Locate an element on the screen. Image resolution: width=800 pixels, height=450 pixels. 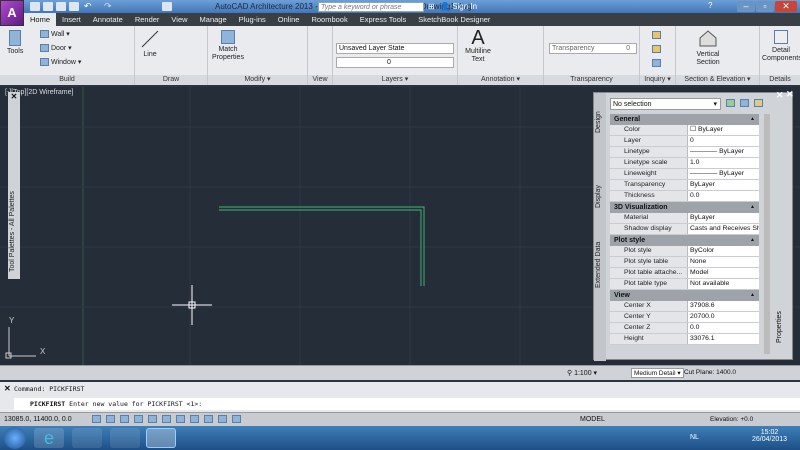
list-icon is located at coordinates (656, 63).